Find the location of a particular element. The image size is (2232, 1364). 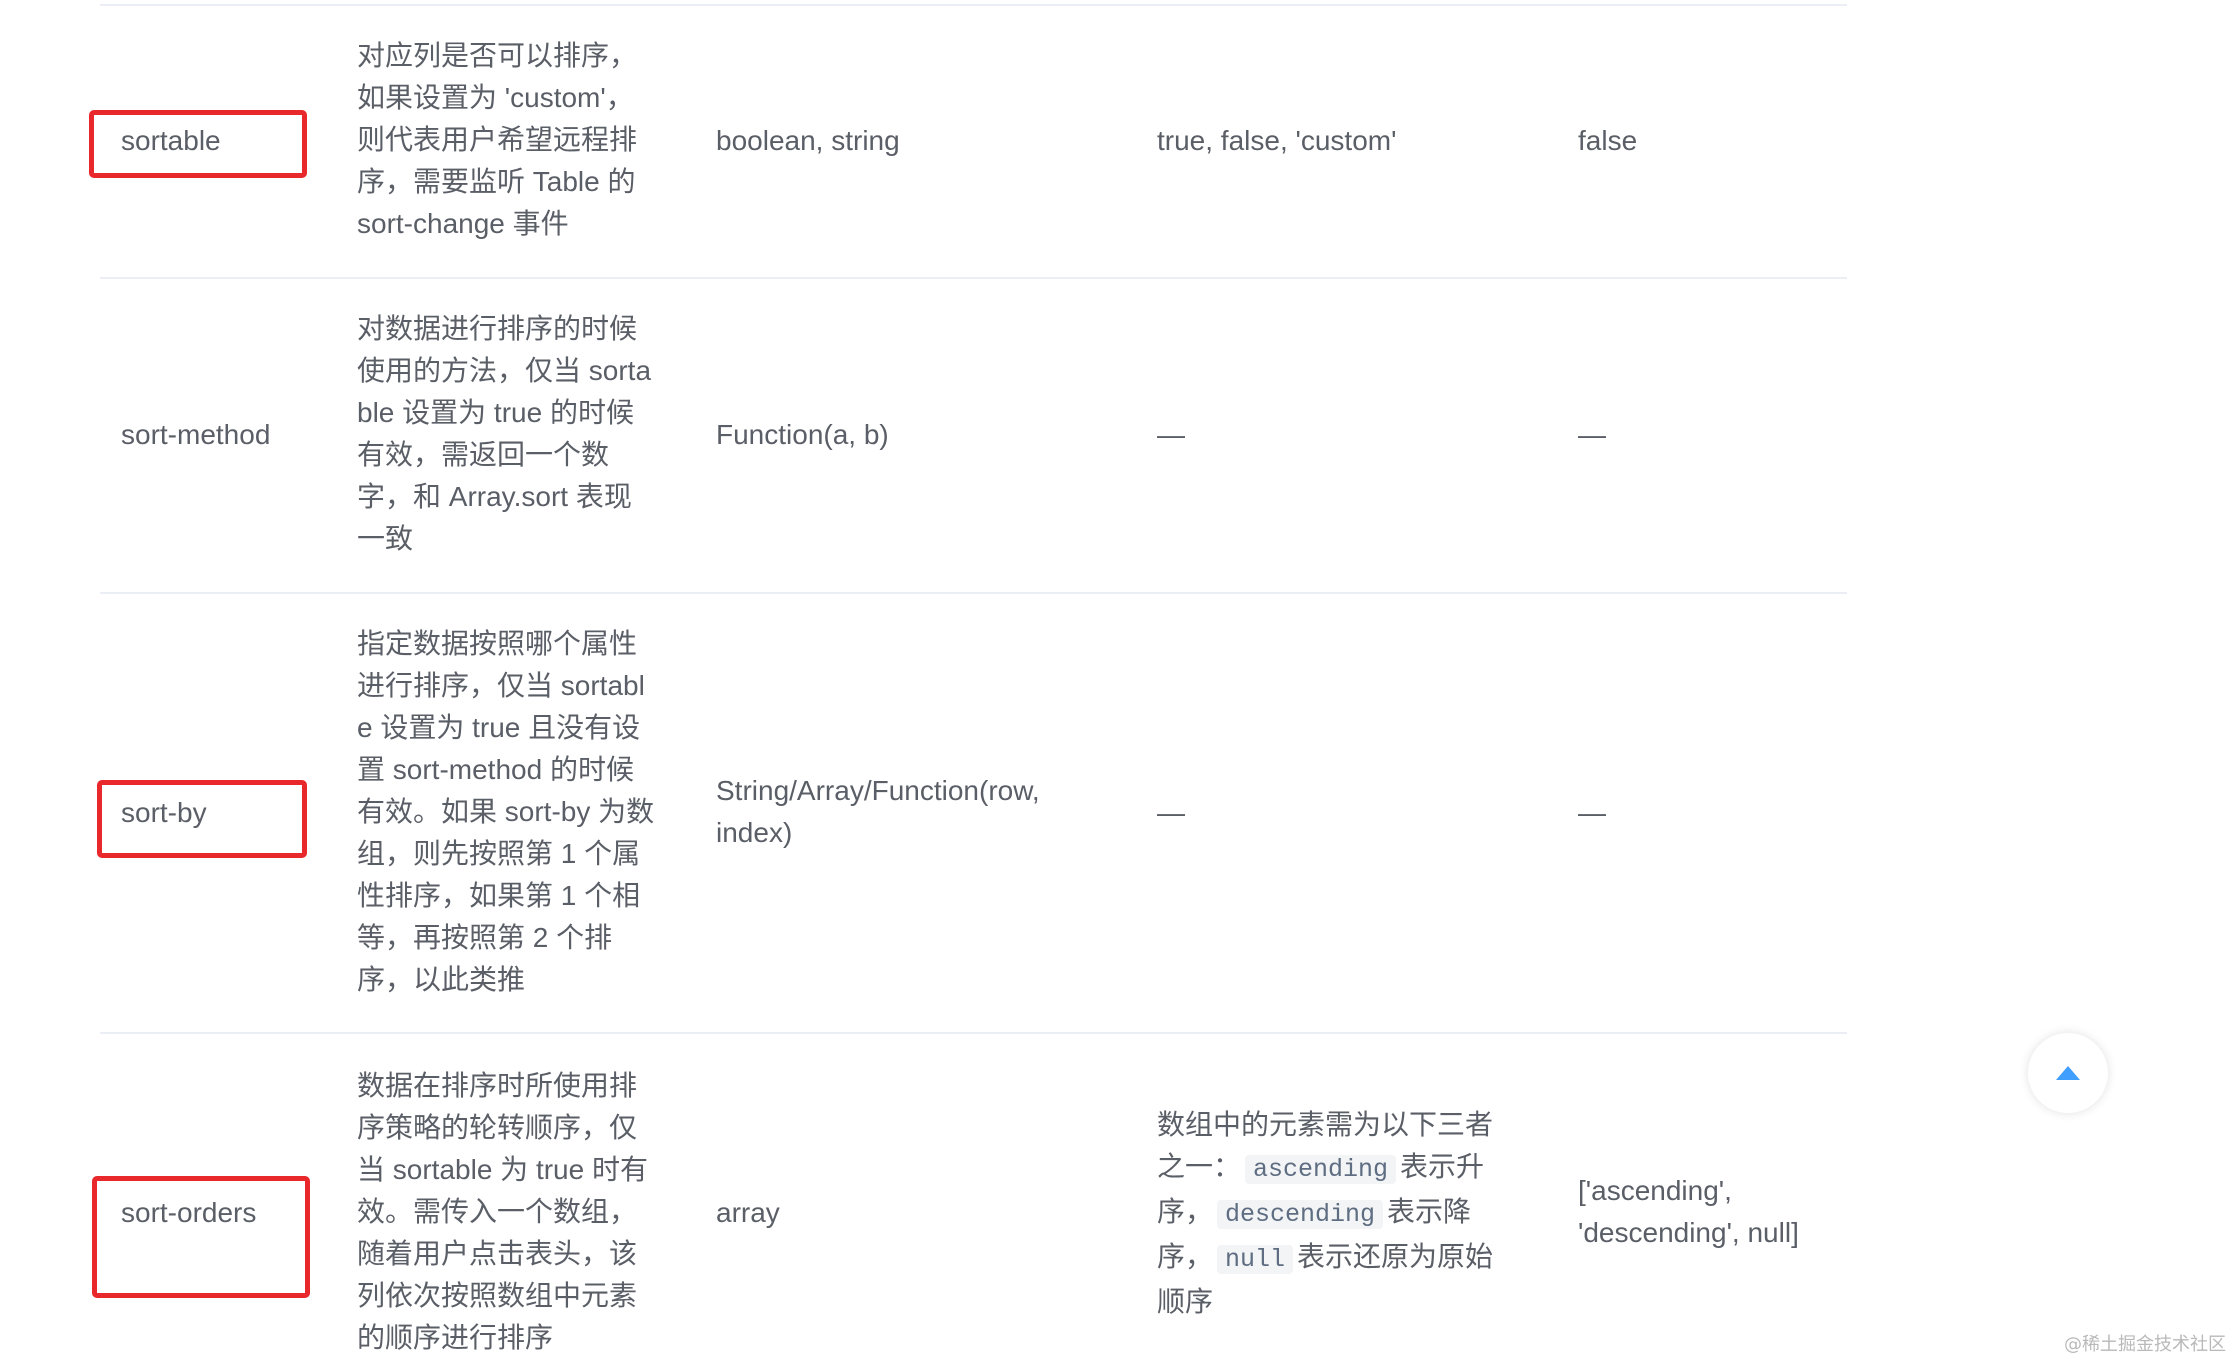

param-default: false is located at coordinates (1608, 140).